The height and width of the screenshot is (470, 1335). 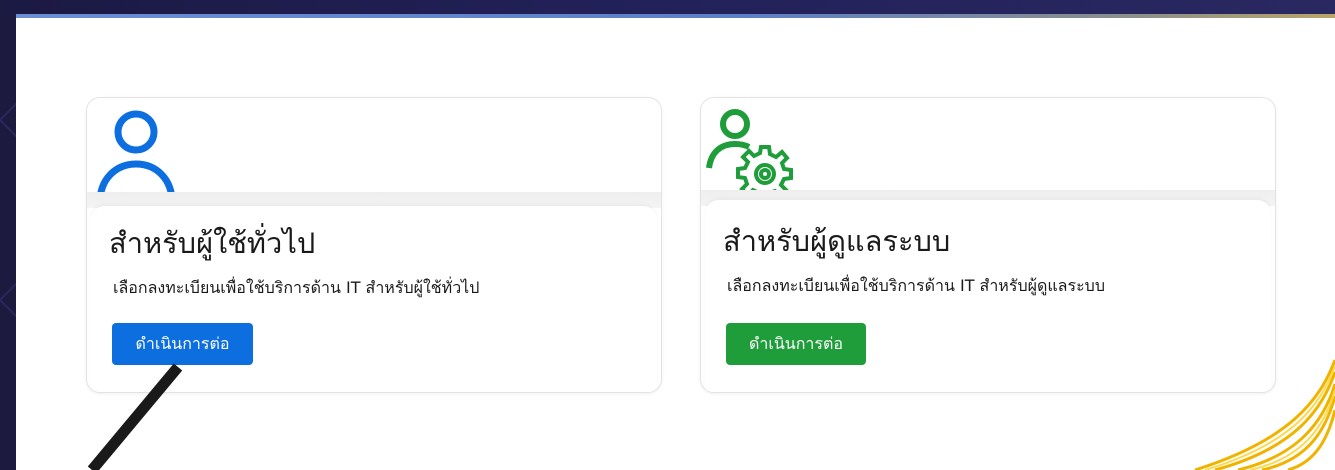 What do you see at coordinates (136, 156) in the screenshot?
I see `user-icon` at bounding box center [136, 156].